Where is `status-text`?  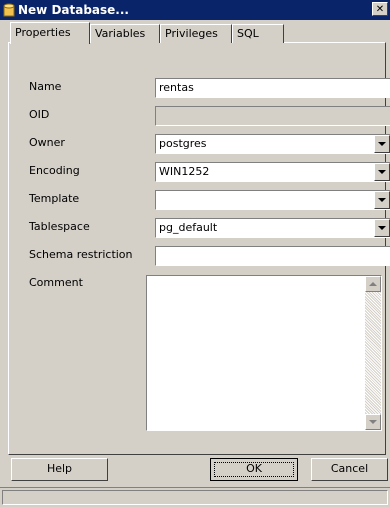
status-text is located at coordinates (195, 497).